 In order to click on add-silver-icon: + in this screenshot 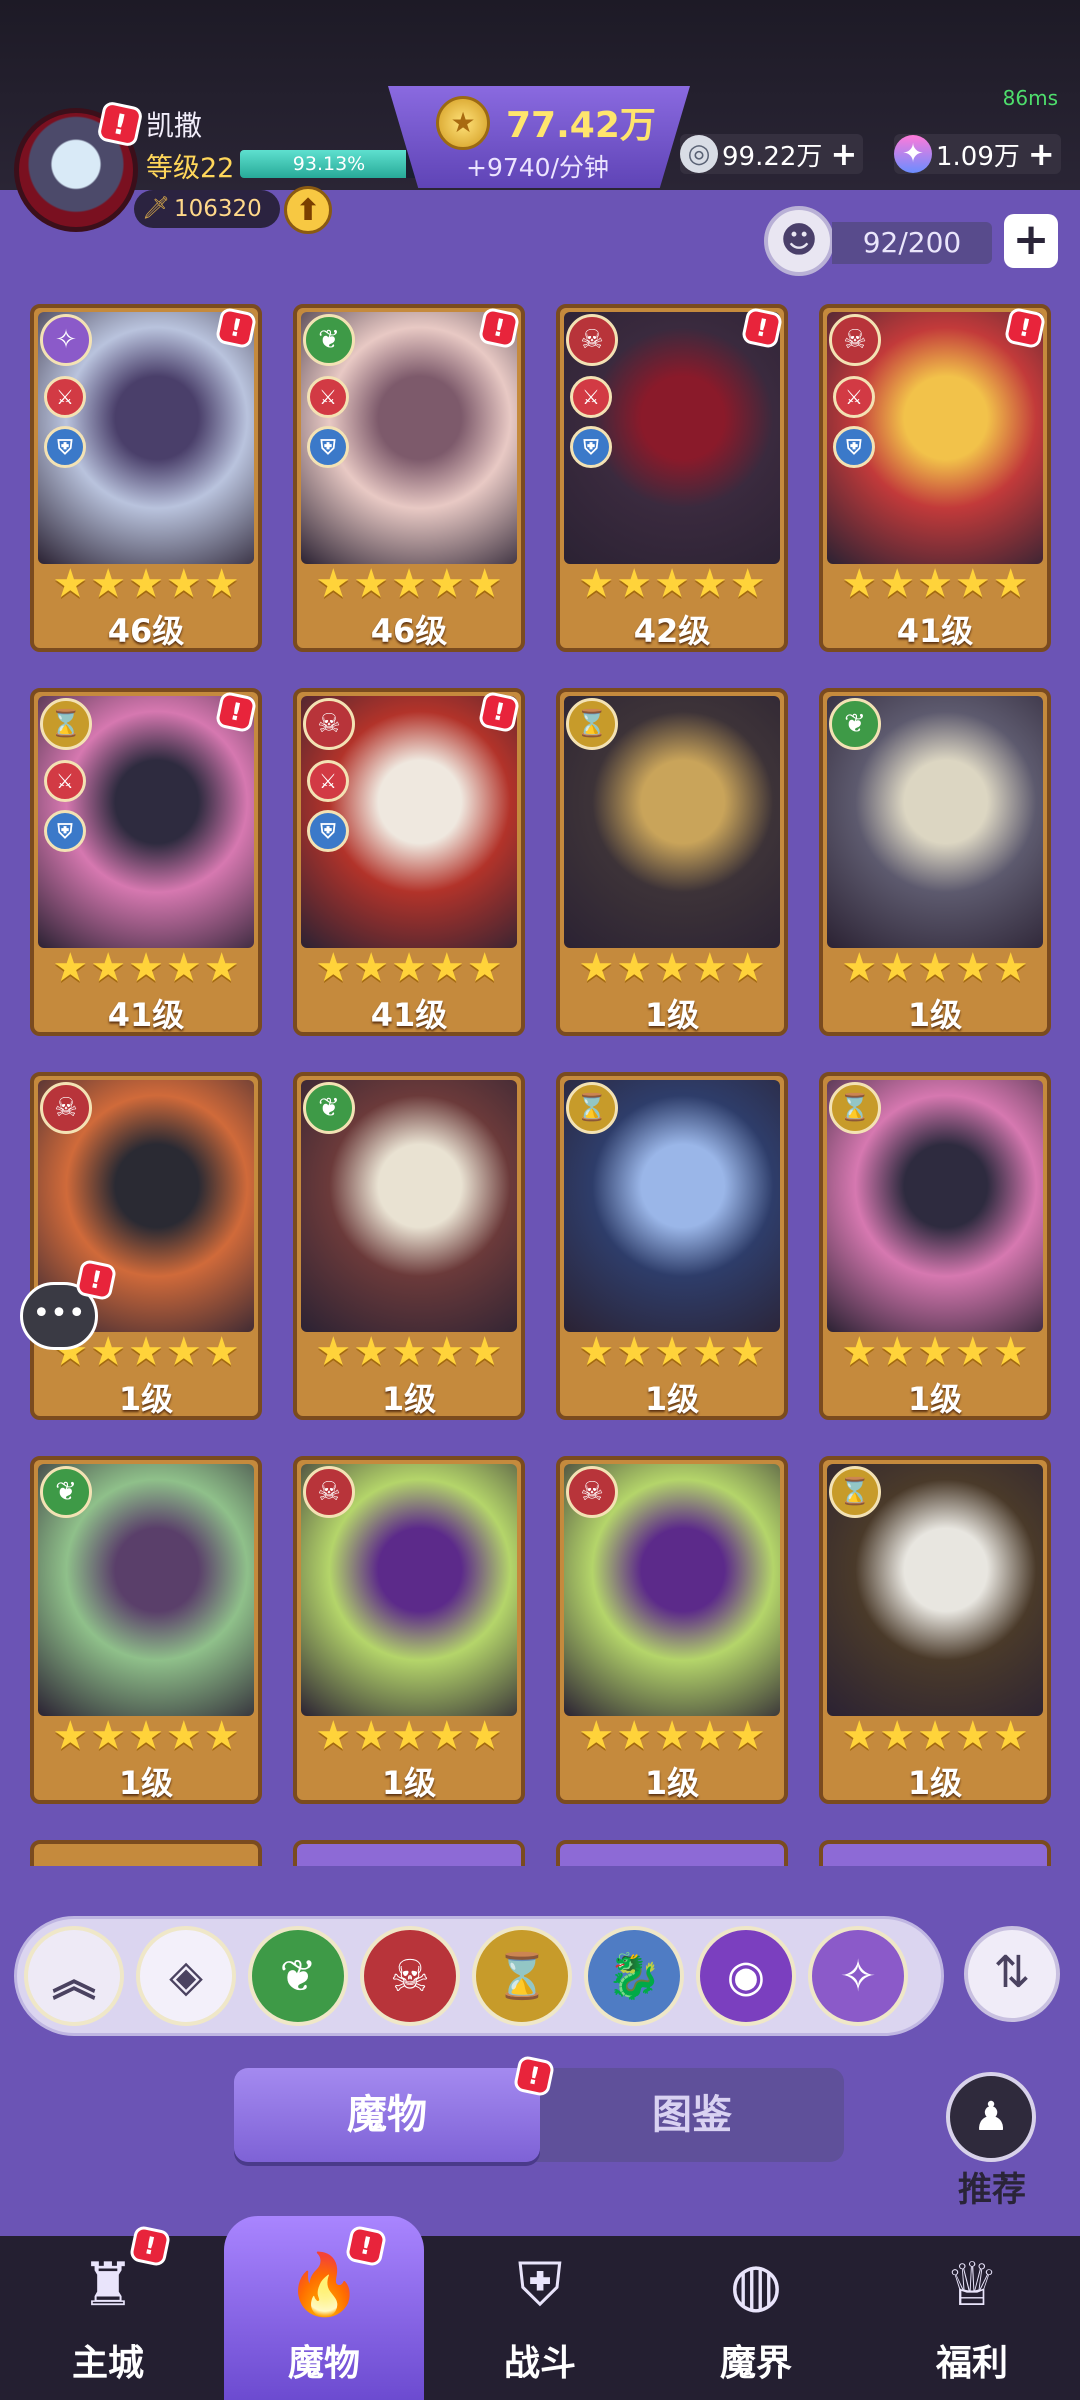, I will do `click(843, 154)`.